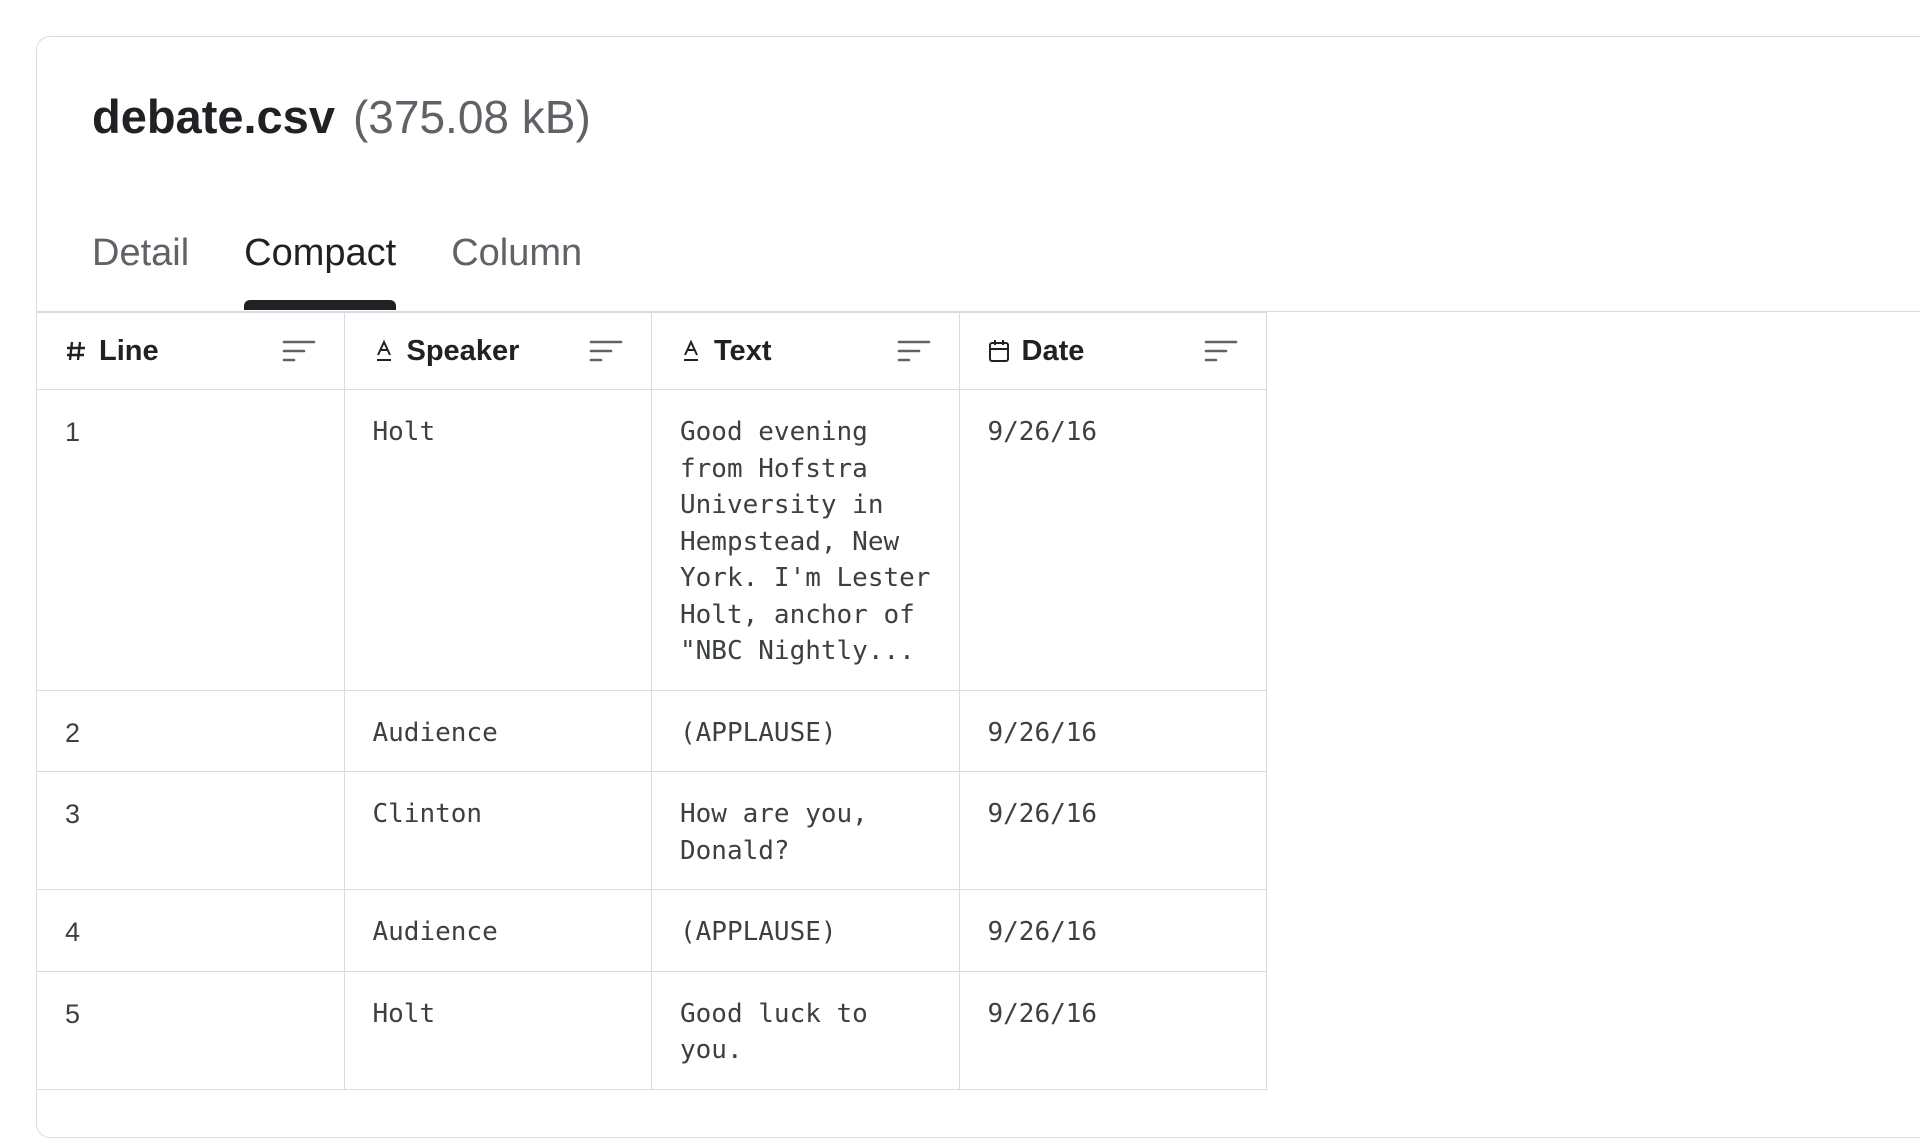 This screenshot has height=1138, width=1920. Describe the element at coordinates (140, 264) in the screenshot. I see `tab-detail: Detail` at that location.